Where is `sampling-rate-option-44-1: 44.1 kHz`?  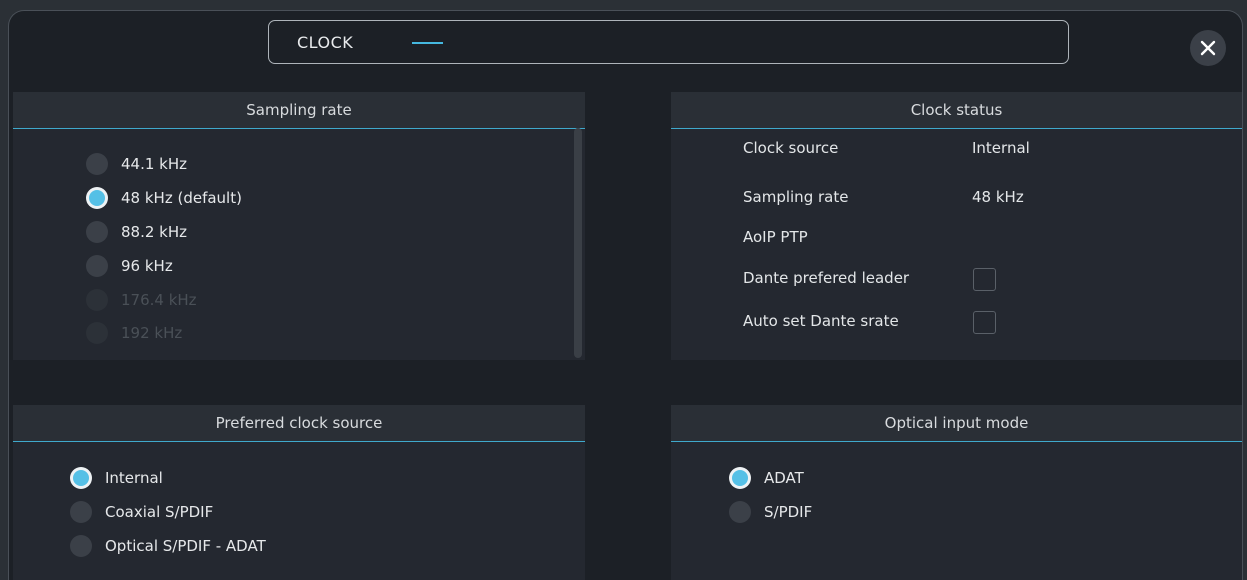
sampling-rate-option-44-1: 44.1 kHz is located at coordinates (136, 164).